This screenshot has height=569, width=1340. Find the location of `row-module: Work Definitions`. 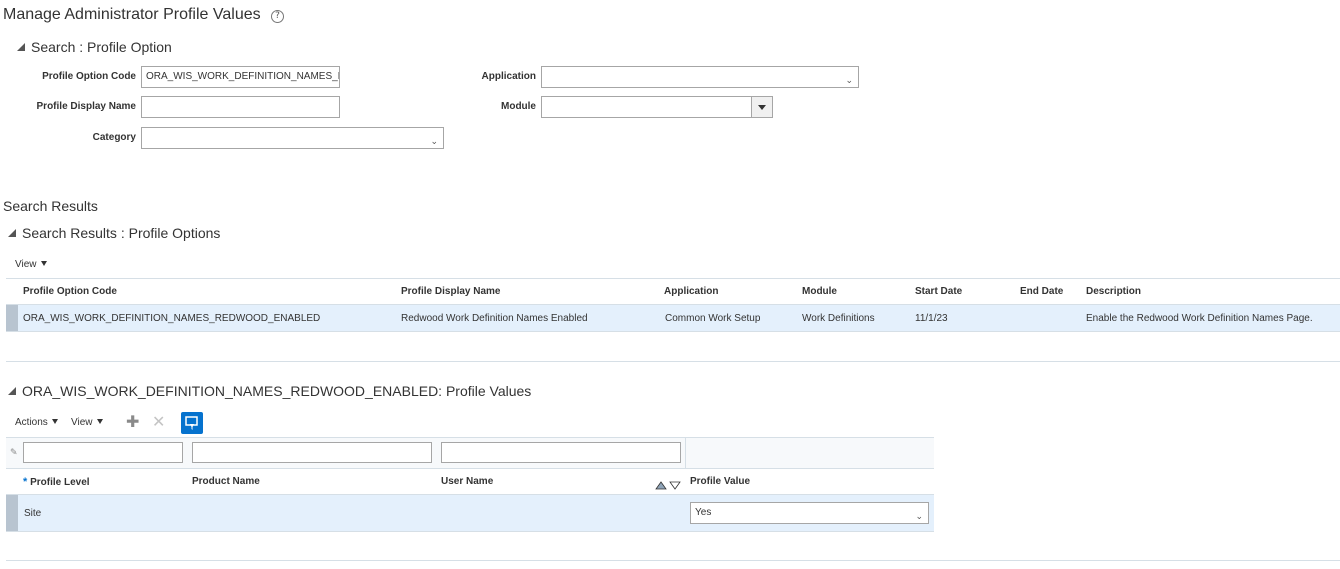

row-module: Work Definitions is located at coordinates (838, 318).